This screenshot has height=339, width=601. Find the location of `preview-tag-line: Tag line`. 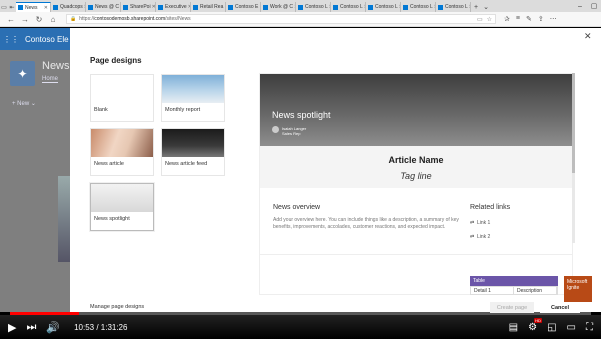

preview-tag-line: Tag line is located at coordinates (416, 176).